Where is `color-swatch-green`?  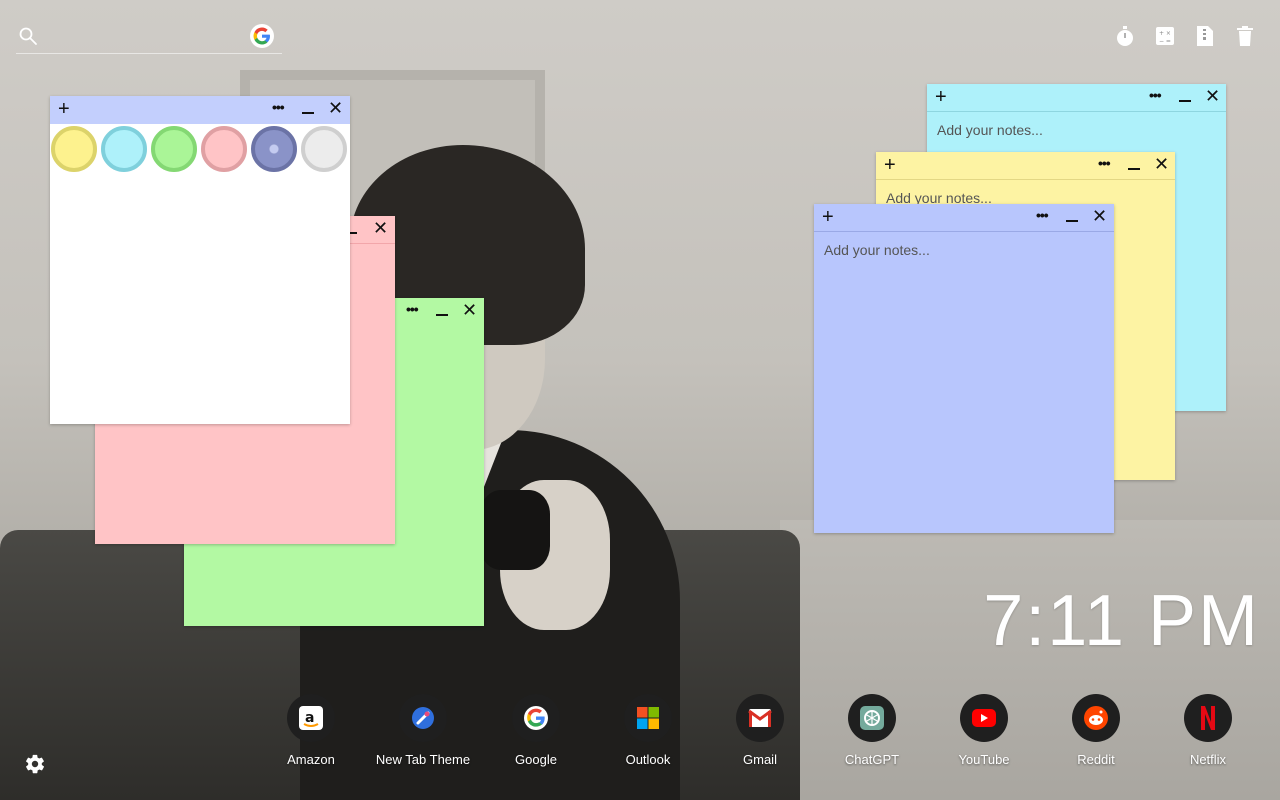
color-swatch-green is located at coordinates (174, 149).